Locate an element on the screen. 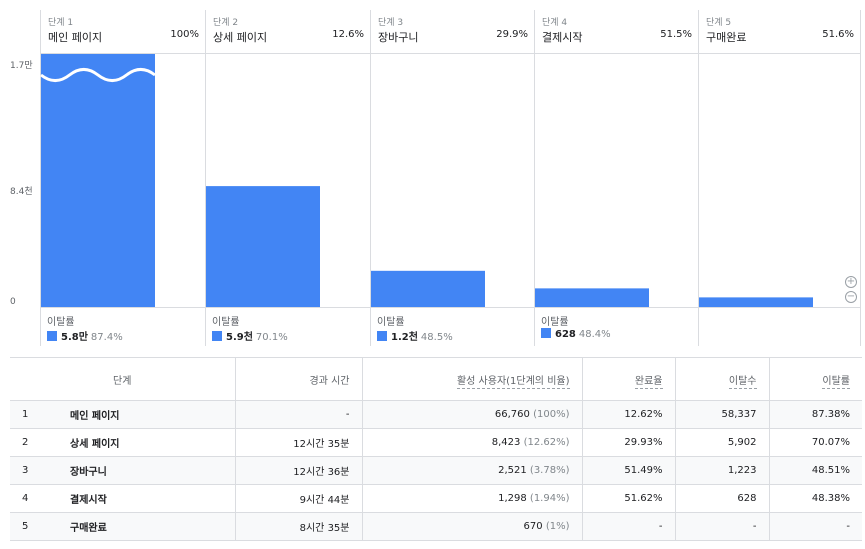 The image size is (865, 549). row-abandonments: 5,902 is located at coordinates (721, 442).